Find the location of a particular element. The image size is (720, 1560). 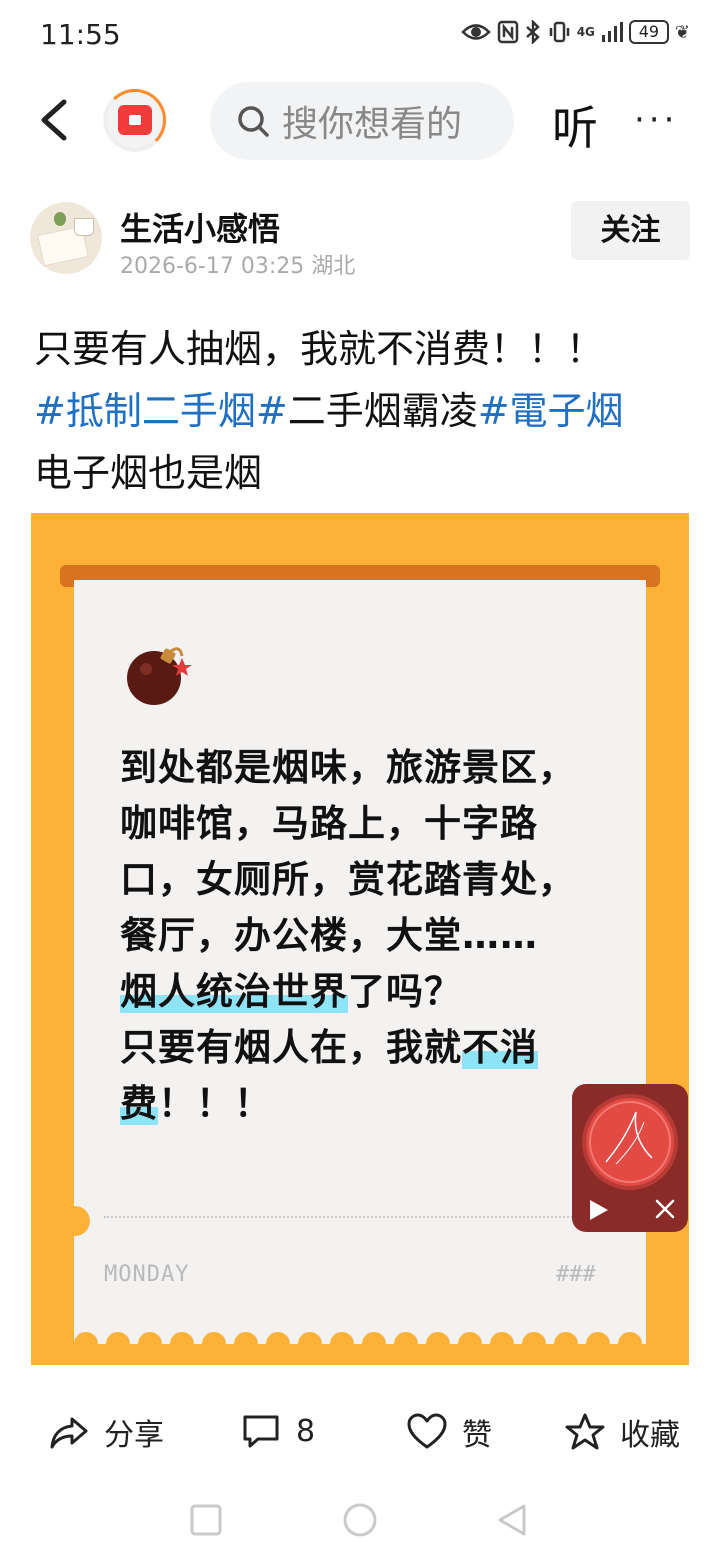

app-logo-icon is located at coordinates (135, 120).